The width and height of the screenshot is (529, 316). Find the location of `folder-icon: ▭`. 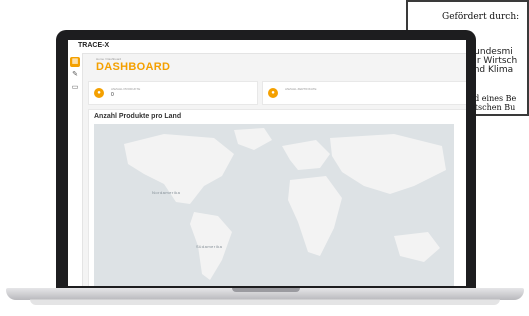

folder-icon: ▭ is located at coordinates (75, 87).